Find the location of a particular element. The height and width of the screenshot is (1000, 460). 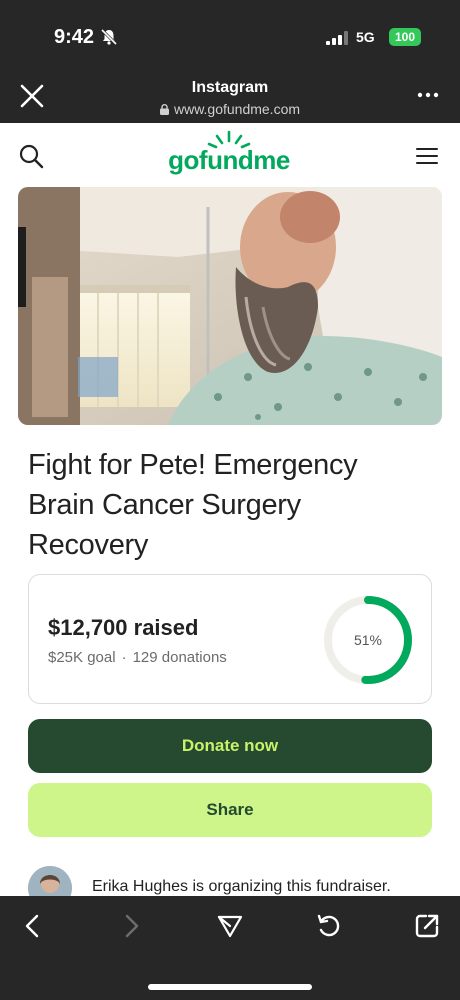

battery-icon: 100 is located at coordinates (405, 37).